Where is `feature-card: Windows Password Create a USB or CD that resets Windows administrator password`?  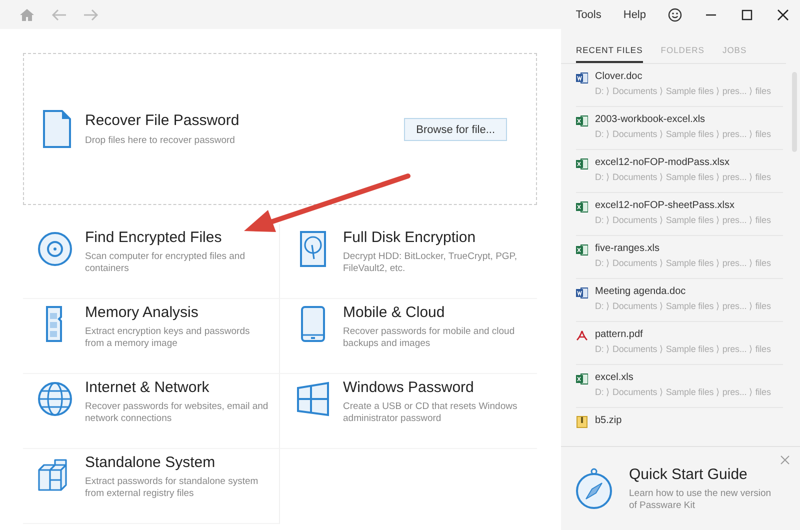 feature-card: Windows Password Create a USB or CD that resets Windows administrator password is located at coordinates (408, 411).